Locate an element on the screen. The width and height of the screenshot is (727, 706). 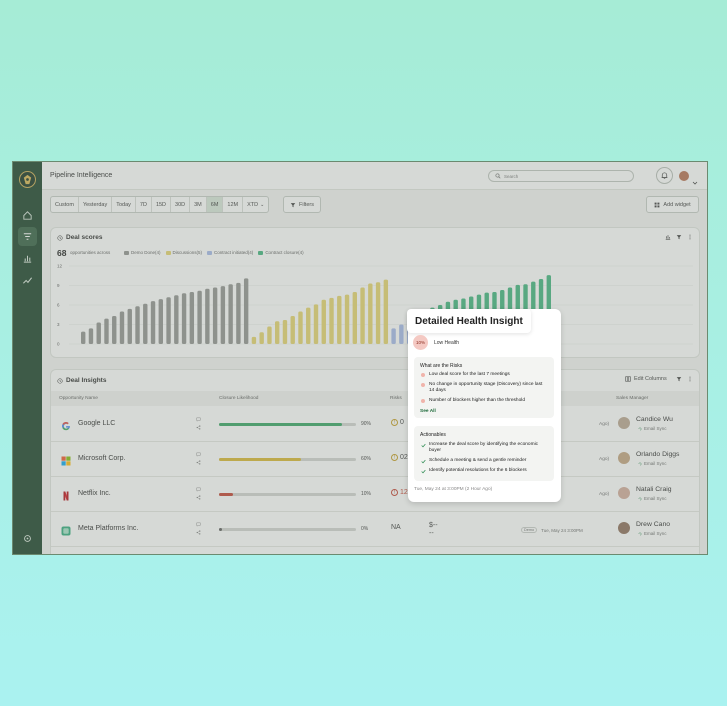
trend-icon is located at coordinates (27, 280).